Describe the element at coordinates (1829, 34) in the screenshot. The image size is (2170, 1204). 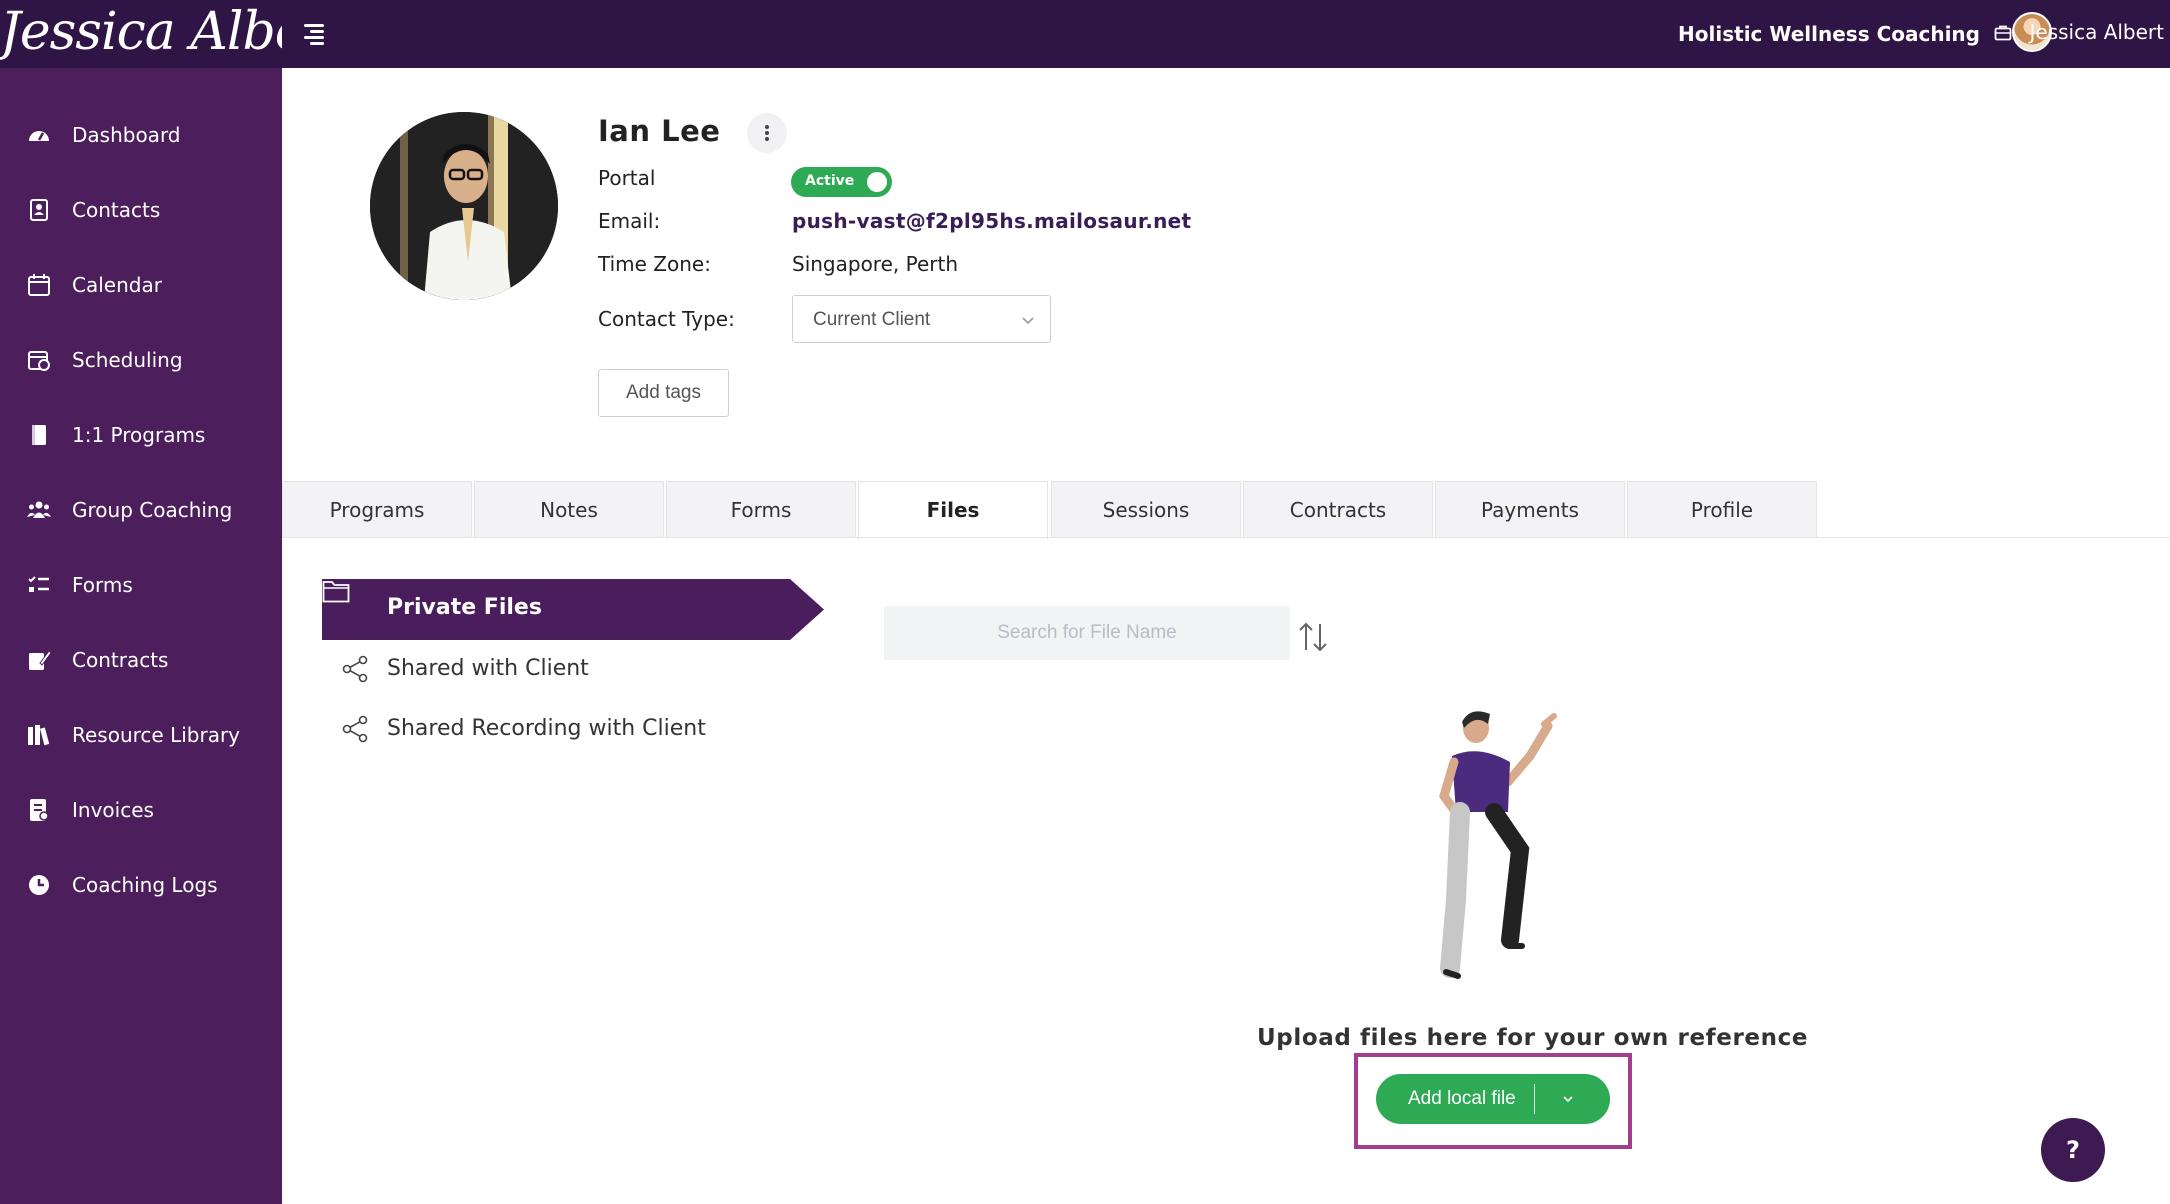
I see `business-name: Holistic Wellness Coaching` at that location.